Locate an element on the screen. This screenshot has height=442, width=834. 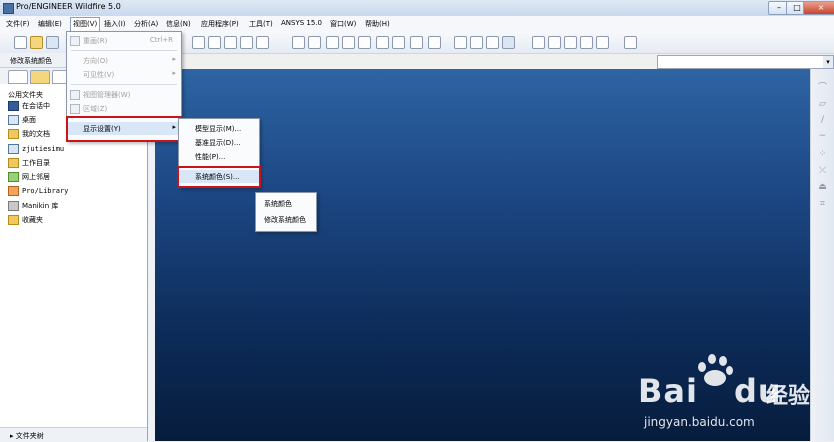
menu-item-orientation: 方向(O) ▸ is located at coordinates (124, 60).